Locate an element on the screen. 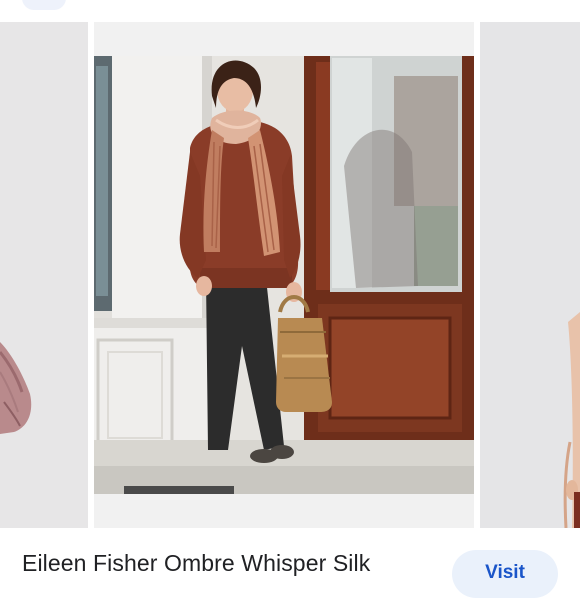 The width and height of the screenshot is (580, 598). carousel-card-next is located at coordinates (530, 275).